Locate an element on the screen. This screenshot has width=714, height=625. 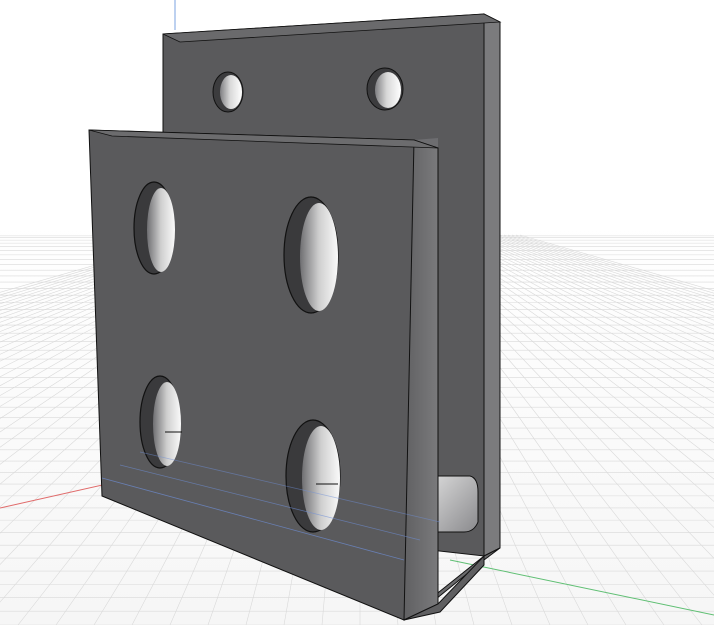
front-plate-hole-top-left is located at coordinates (154, 228).